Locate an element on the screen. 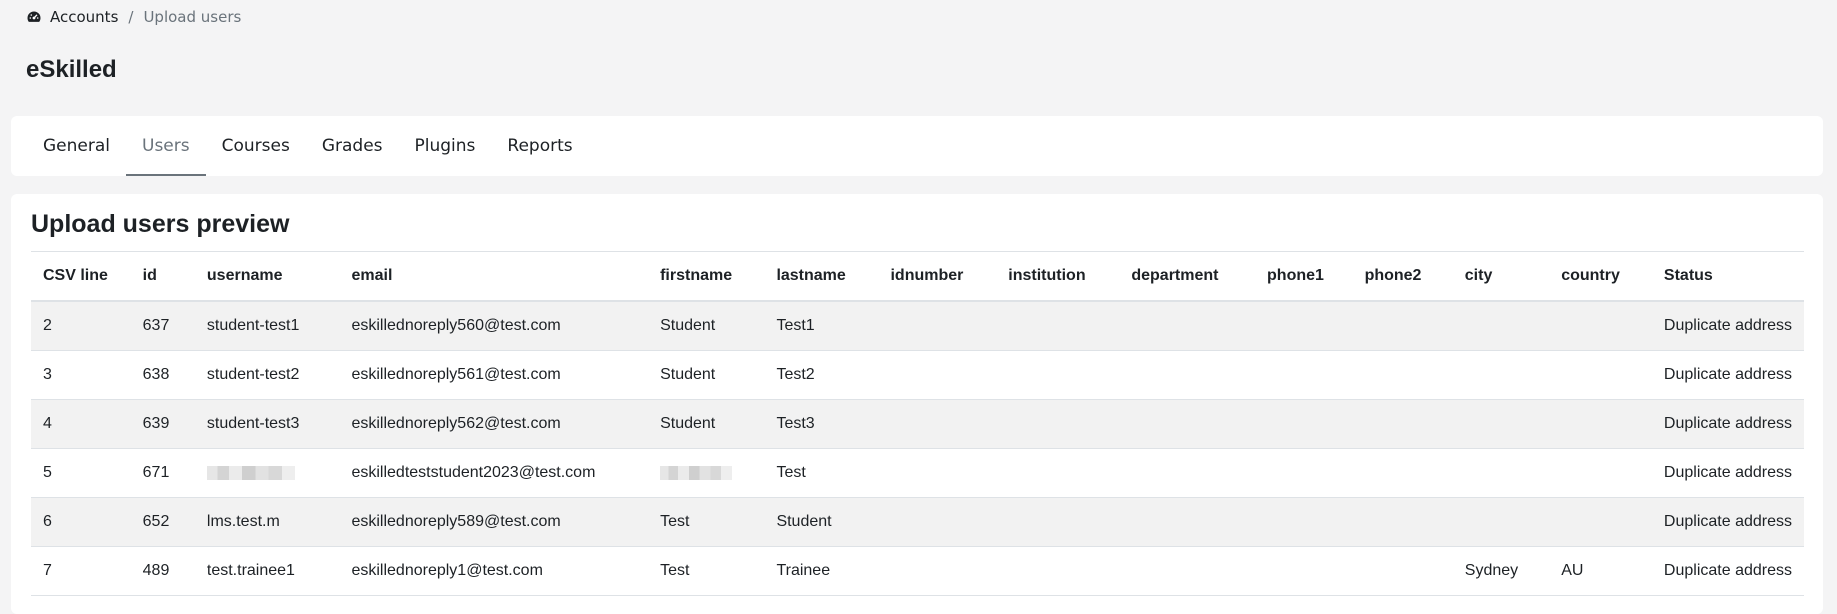 This screenshot has height=614, width=1837. cell-id: 638 is located at coordinates (162, 375).